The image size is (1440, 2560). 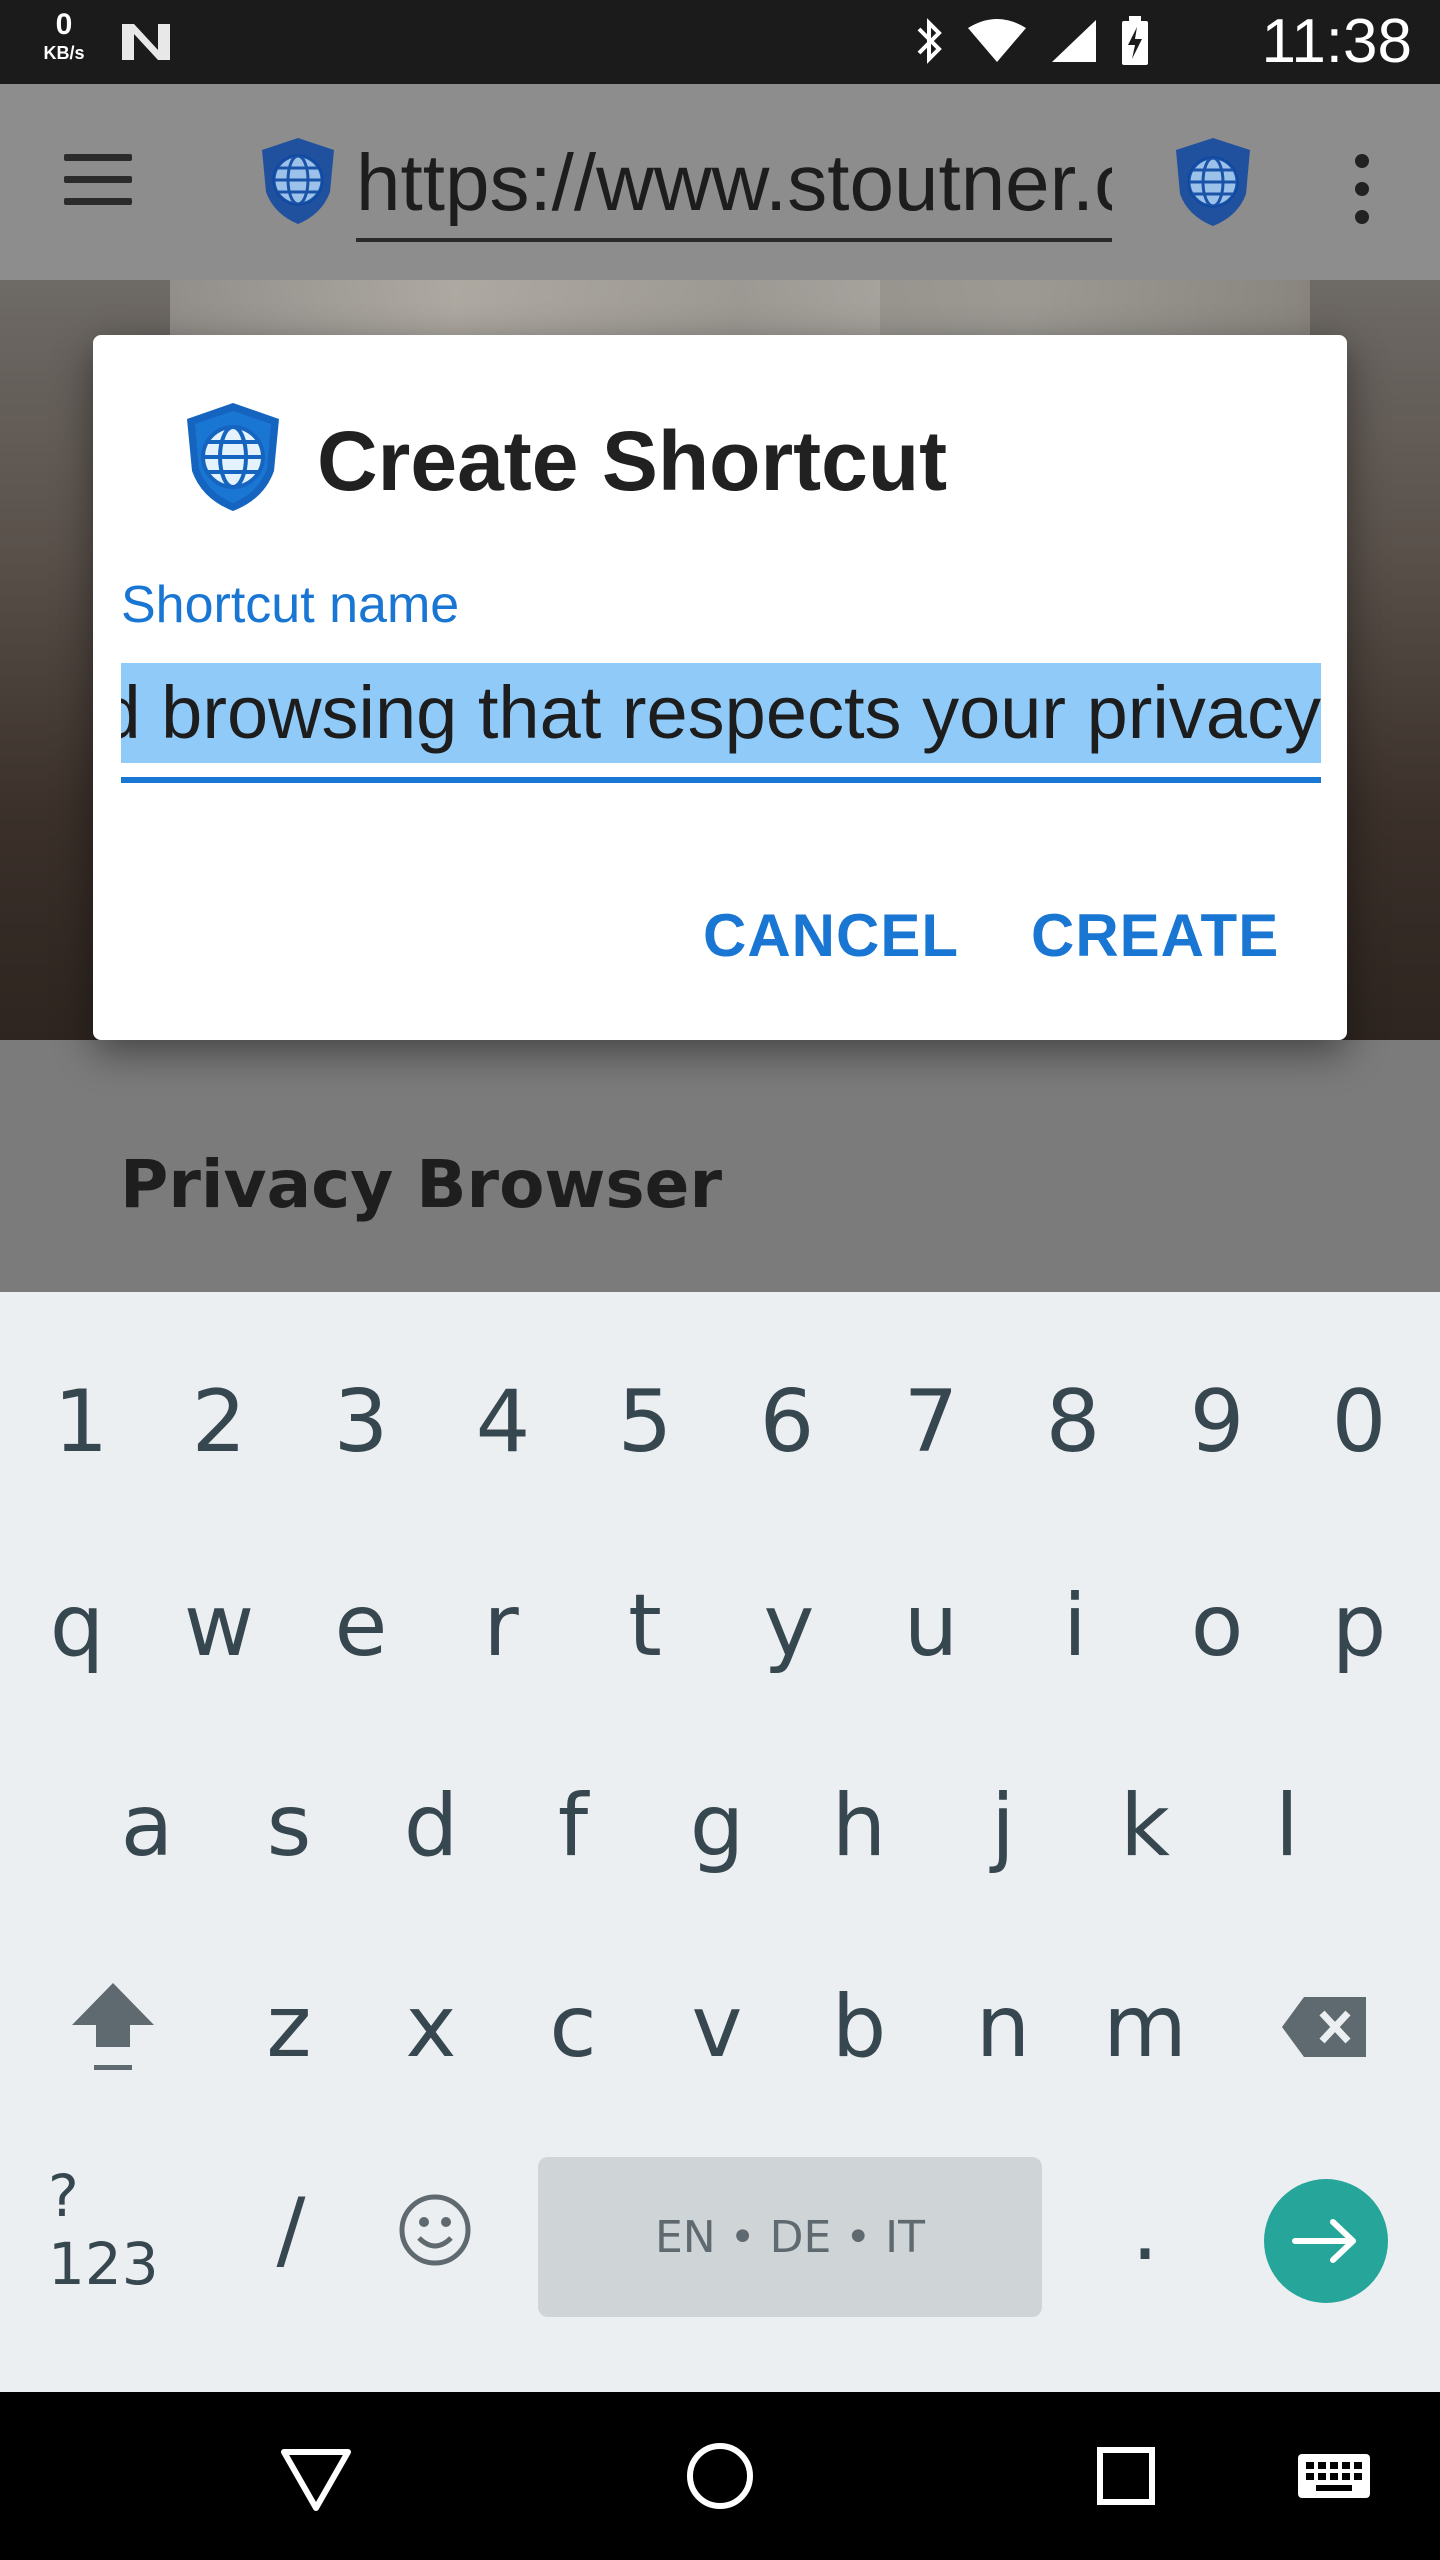 What do you see at coordinates (435, 2230) in the screenshot?
I see `emoji-icon` at bounding box center [435, 2230].